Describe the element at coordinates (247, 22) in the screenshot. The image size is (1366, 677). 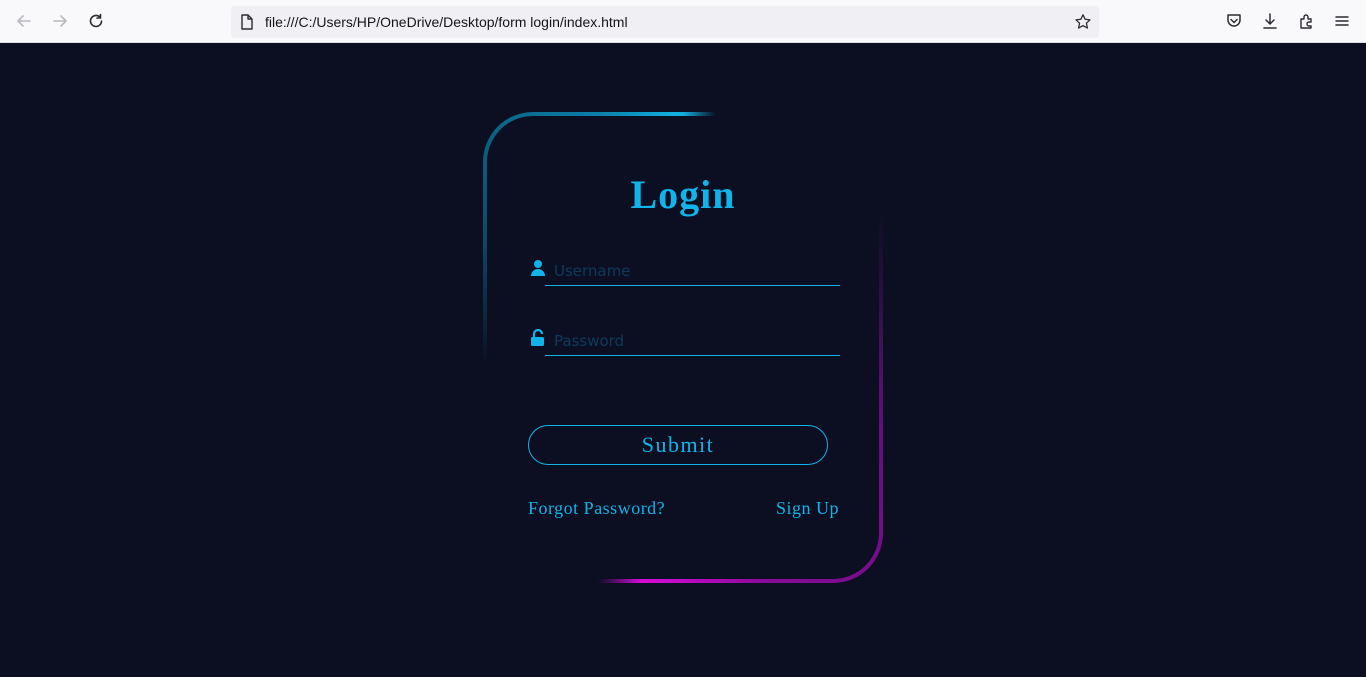
I see `page-icon` at that location.